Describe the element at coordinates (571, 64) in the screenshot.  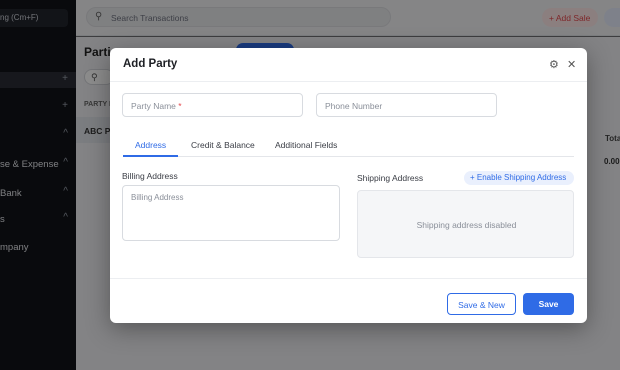
I see `close-icon: ✕` at that location.